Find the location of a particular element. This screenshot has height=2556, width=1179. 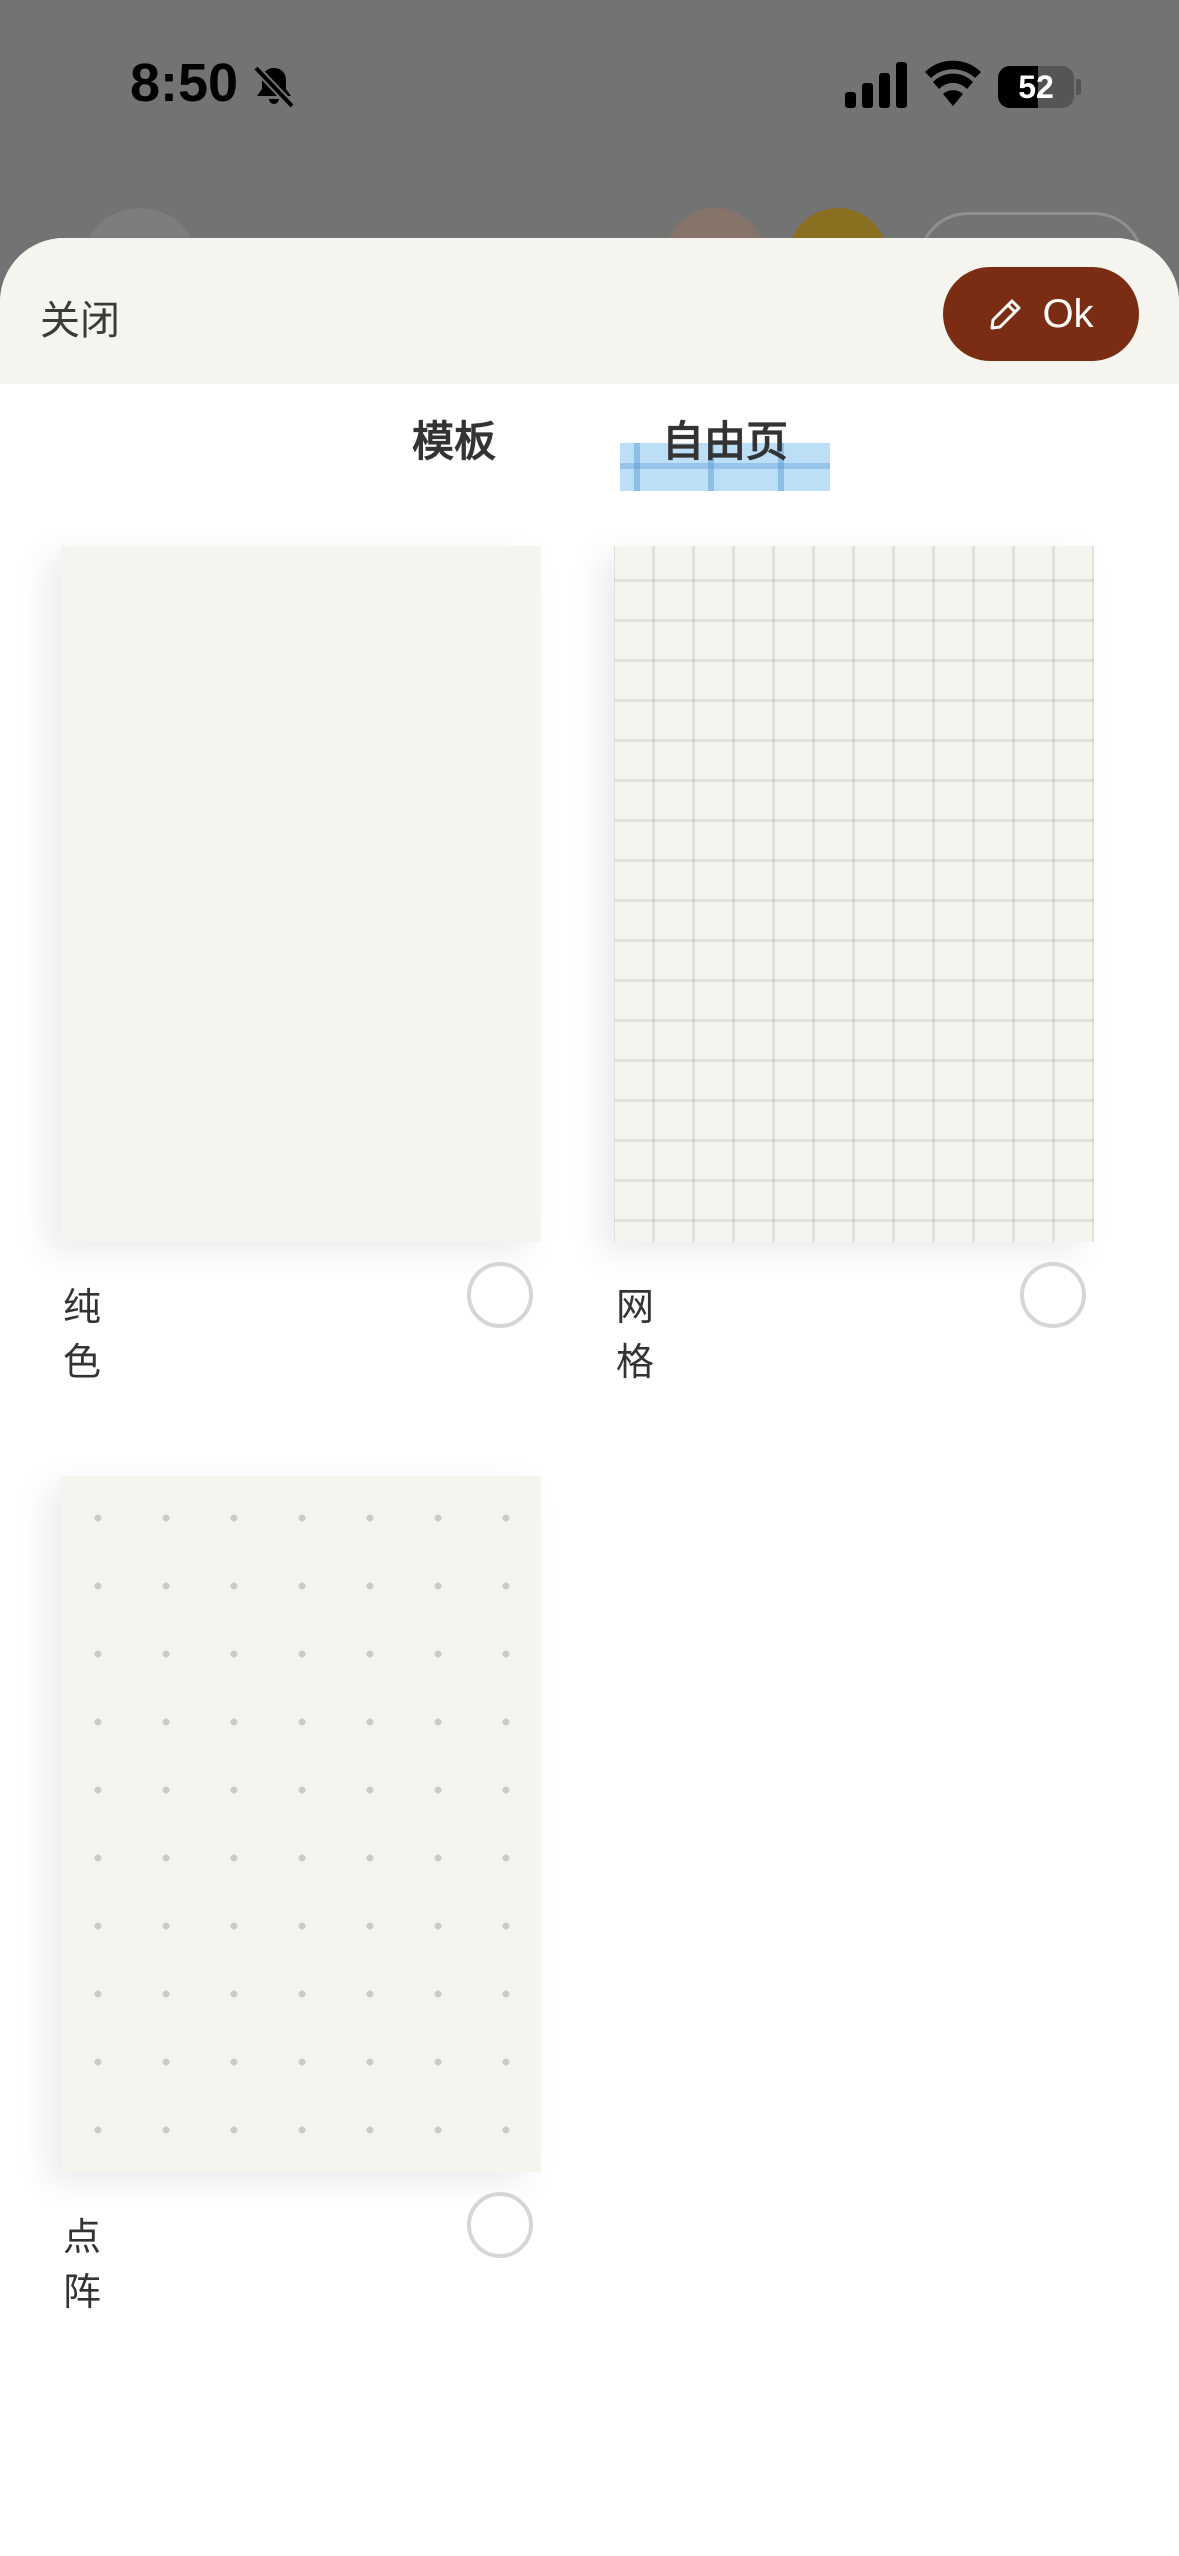

battery-level: 52 is located at coordinates (1036, 87).